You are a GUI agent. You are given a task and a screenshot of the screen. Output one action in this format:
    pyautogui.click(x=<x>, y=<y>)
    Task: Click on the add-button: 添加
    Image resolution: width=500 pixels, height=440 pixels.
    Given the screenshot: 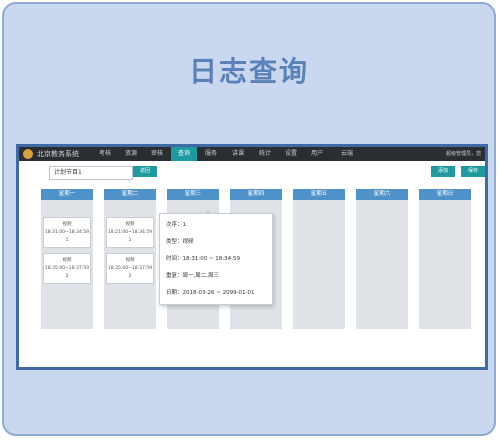 What is the action you would take?
    pyautogui.click(x=443, y=171)
    